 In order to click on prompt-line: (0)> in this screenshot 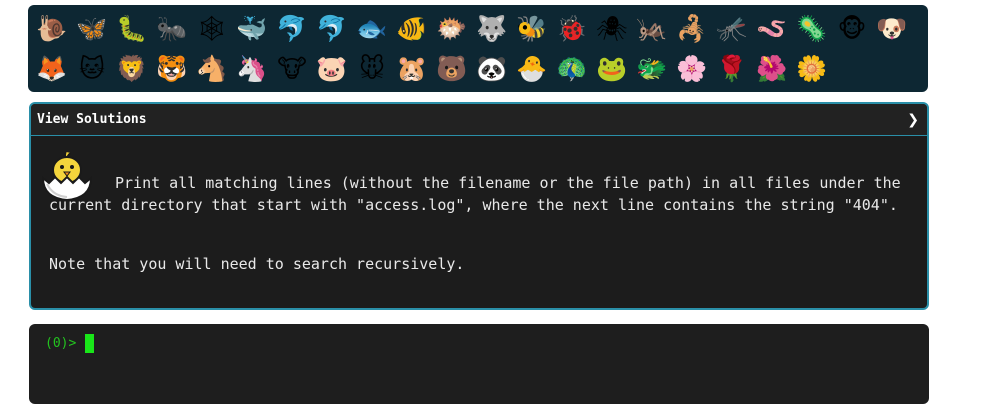, I will do `click(70, 343)`.